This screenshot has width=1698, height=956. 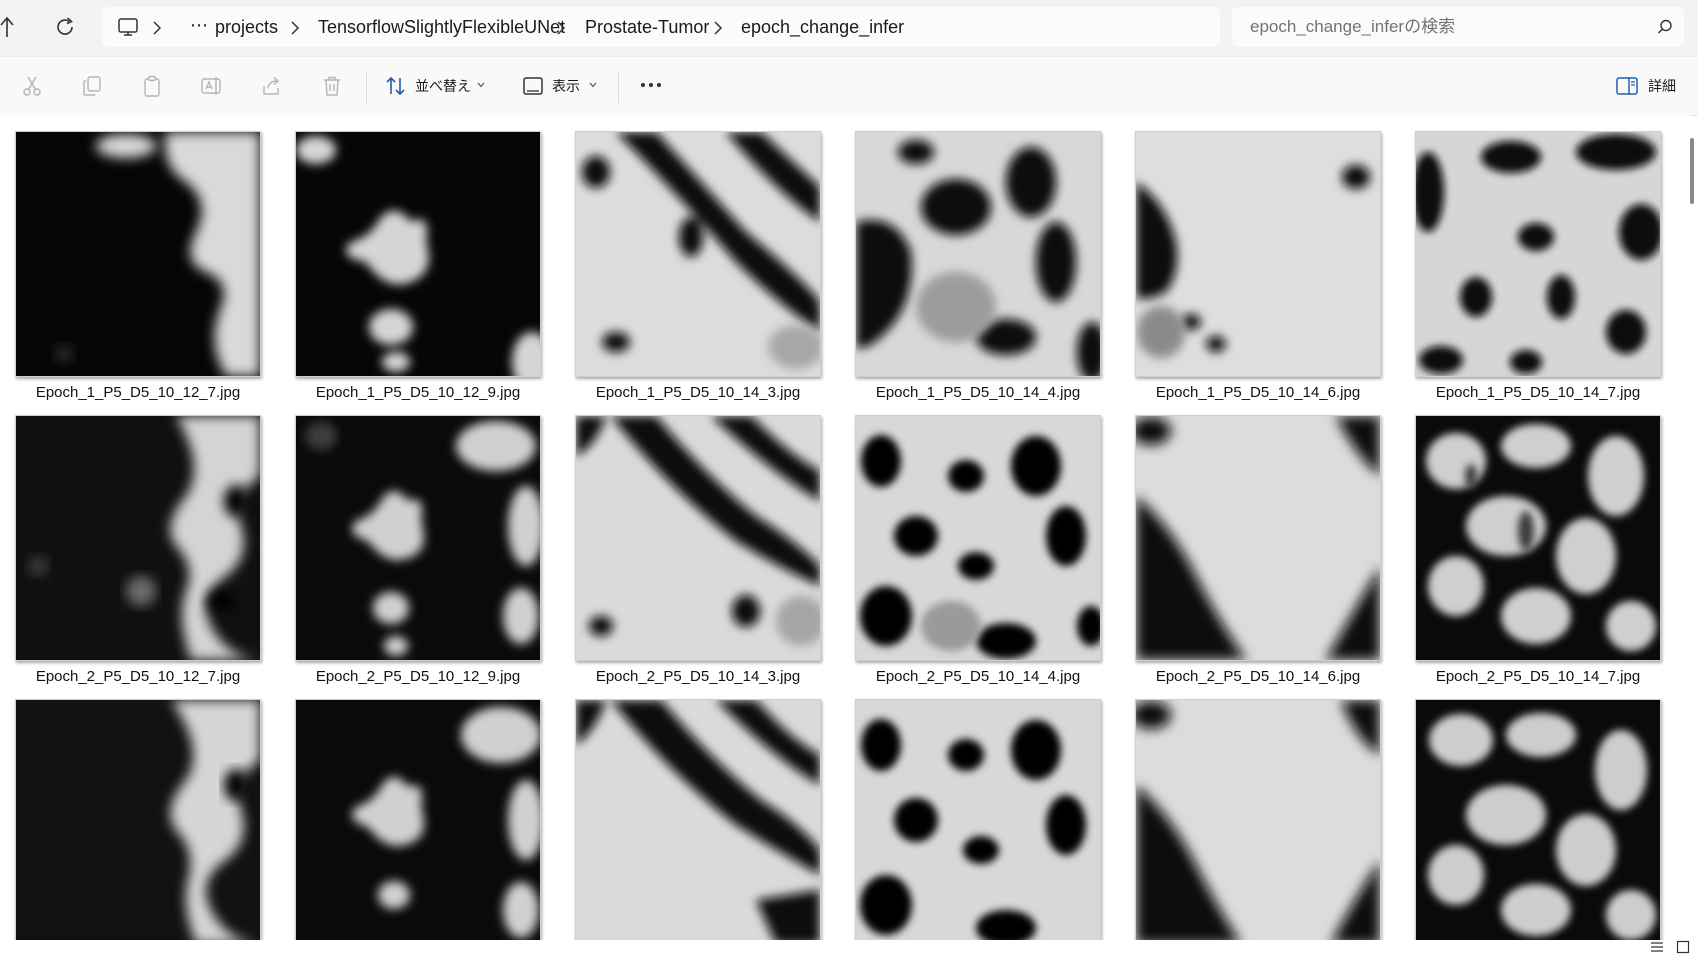 What do you see at coordinates (1538, 393) in the screenshot?
I see `file-name: Epoch_1_P5_D5_10_14_7.jpg` at bounding box center [1538, 393].